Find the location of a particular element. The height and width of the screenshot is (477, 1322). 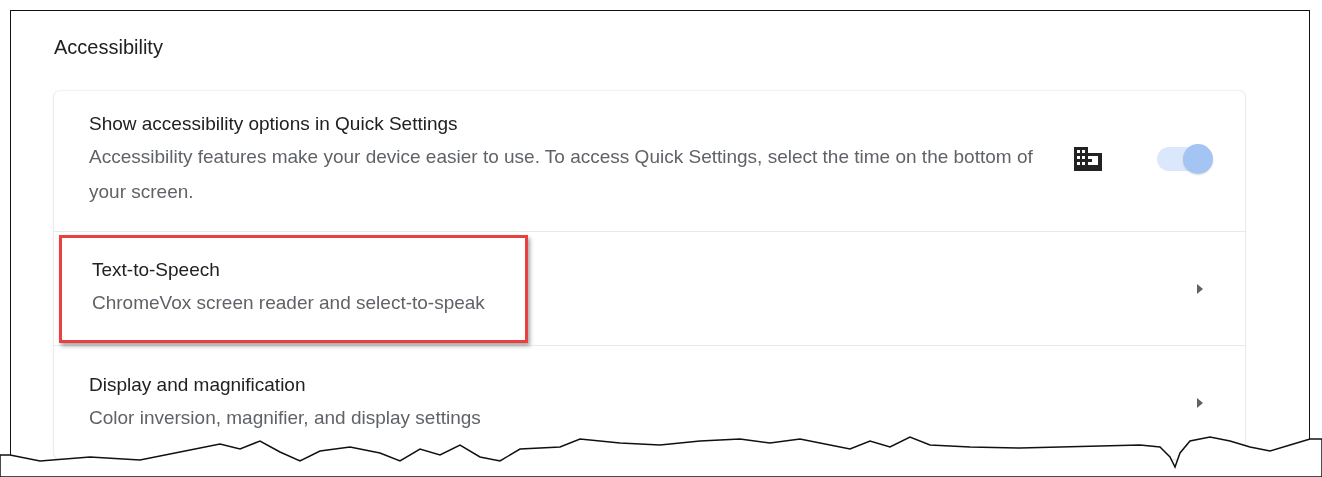

setting-title: Text-to-Speech is located at coordinates (156, 269).